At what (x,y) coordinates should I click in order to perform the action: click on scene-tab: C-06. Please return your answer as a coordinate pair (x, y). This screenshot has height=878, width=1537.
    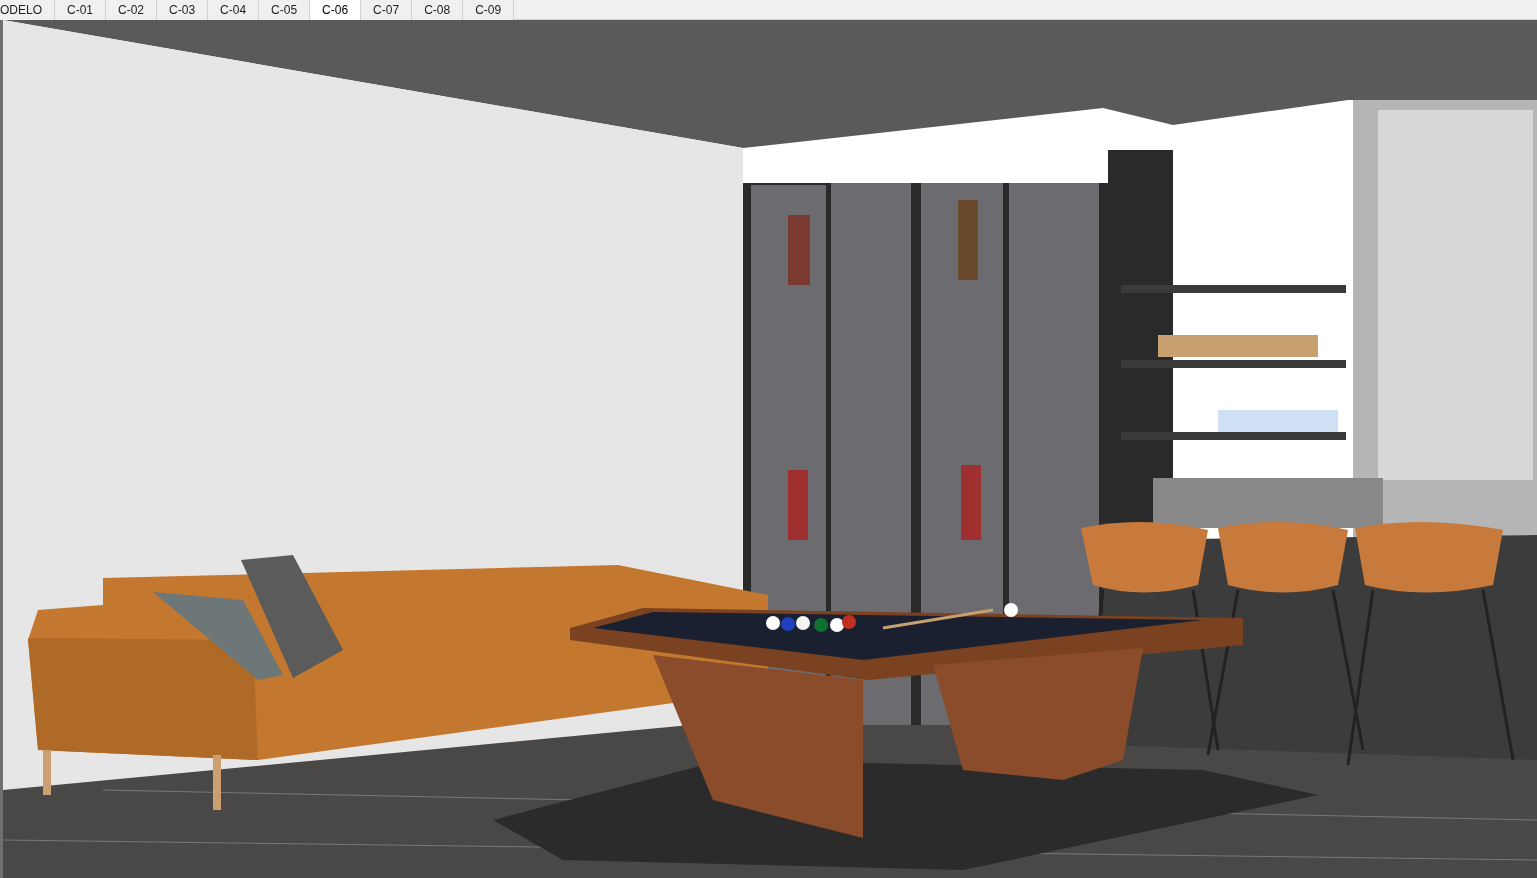
    Looking at the image, I should click on (336, 10).